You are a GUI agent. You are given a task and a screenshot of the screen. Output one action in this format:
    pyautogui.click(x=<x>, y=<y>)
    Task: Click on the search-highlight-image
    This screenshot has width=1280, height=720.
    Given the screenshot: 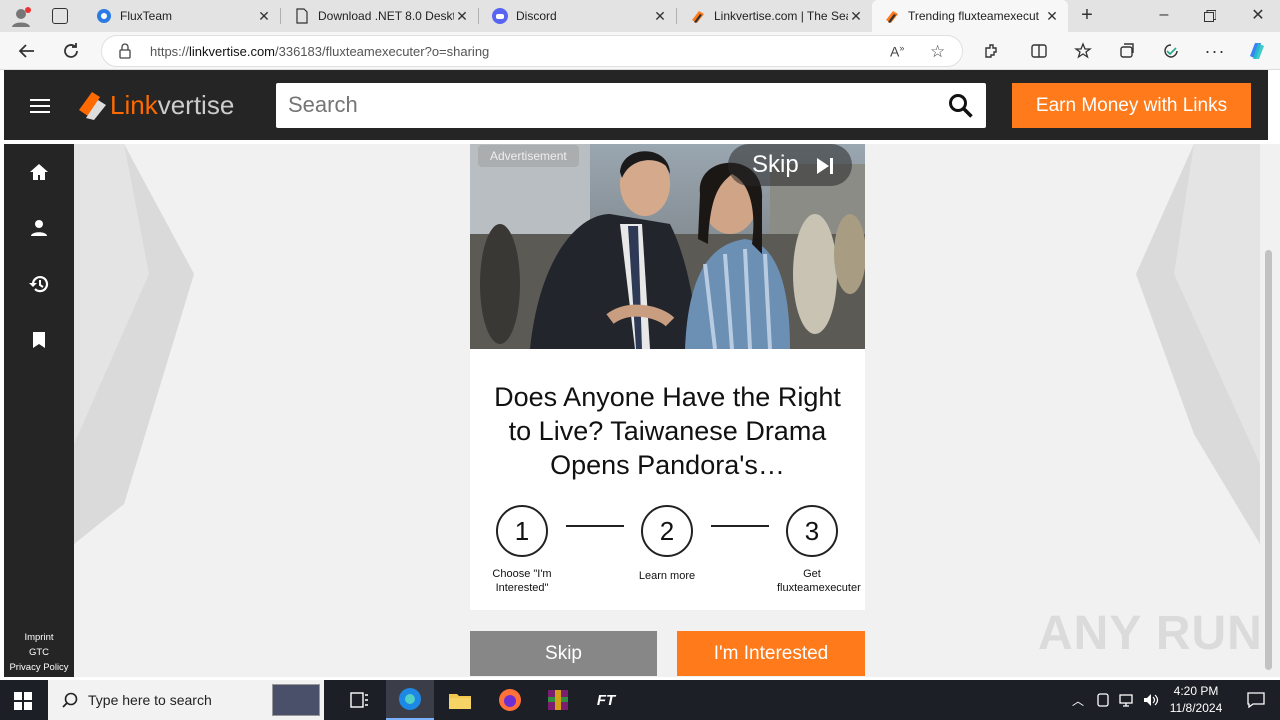 What is the action you would take?
    pyautogui.click(x=296, y=700)
    